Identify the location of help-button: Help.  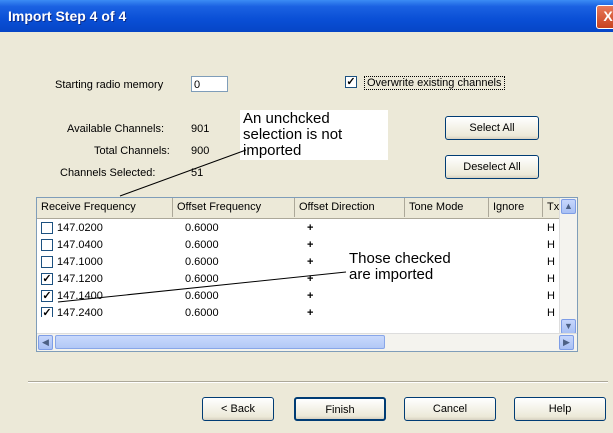
(560, 409).